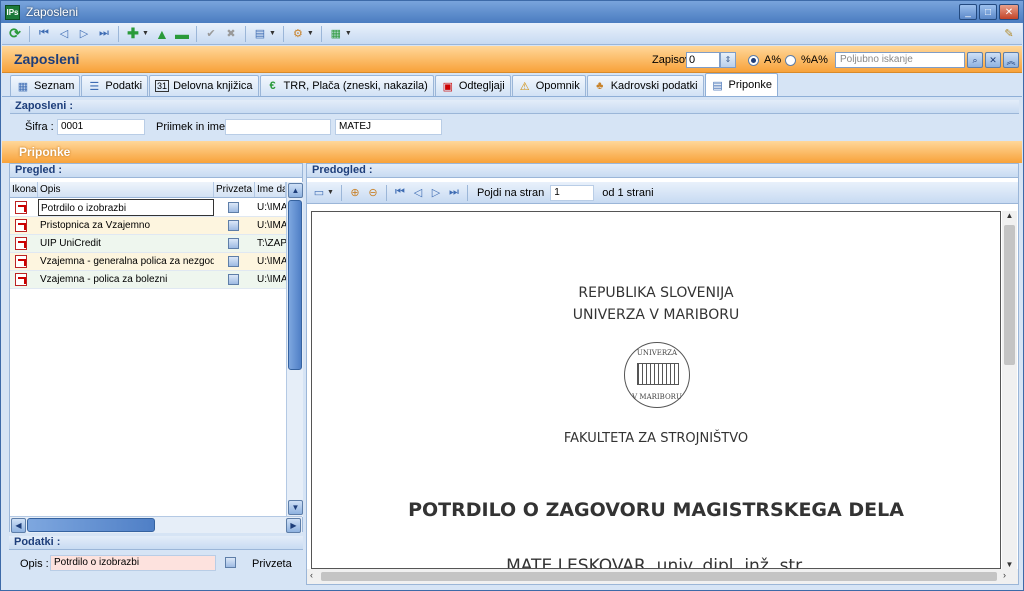 This screenshot has height=591, width=1024. I want to click on search-input: Poljubno iskanje, so click(900, 60).